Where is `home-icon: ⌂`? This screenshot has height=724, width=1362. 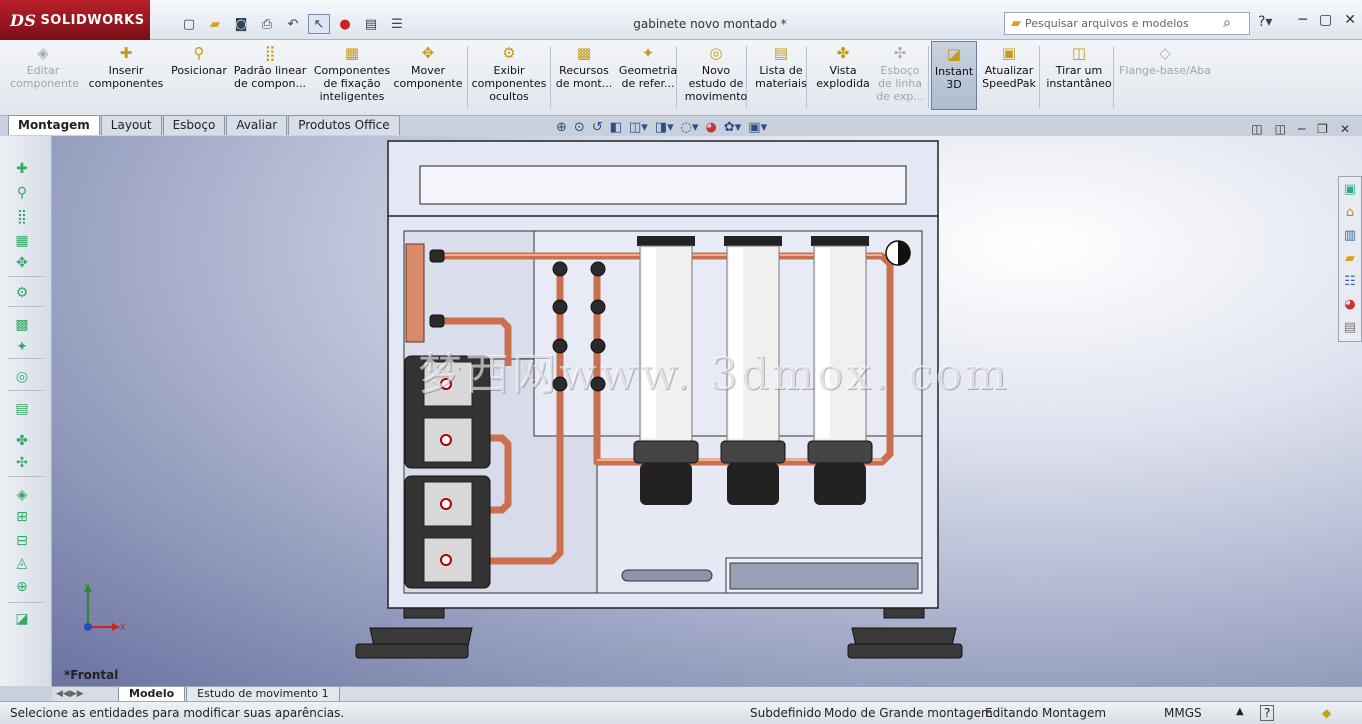 home-icon: ⌂ is located at coordinates (1350, 212).